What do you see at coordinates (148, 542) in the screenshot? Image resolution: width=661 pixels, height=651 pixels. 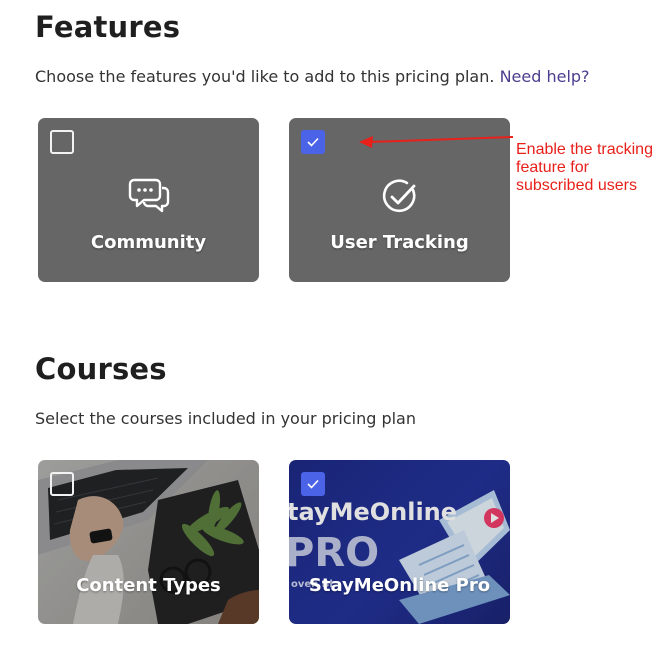 I see `course-card-content-types: Content Types` at bounding box center [148, 542].